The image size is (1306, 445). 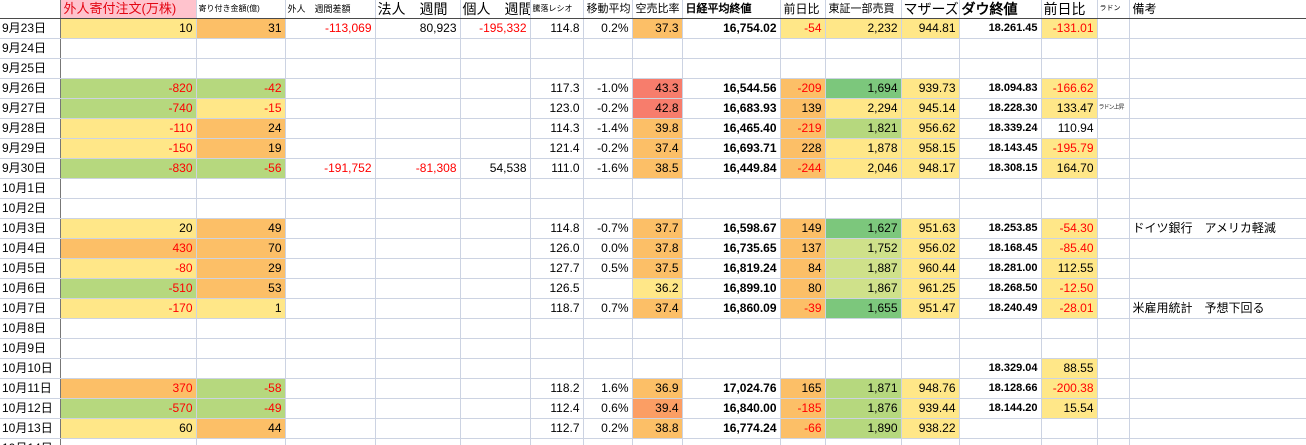 What do you see at coordinates (657, 168) in the screenshot?
I see `cell-karauri: 38.5` at bounding box center [657, 168].